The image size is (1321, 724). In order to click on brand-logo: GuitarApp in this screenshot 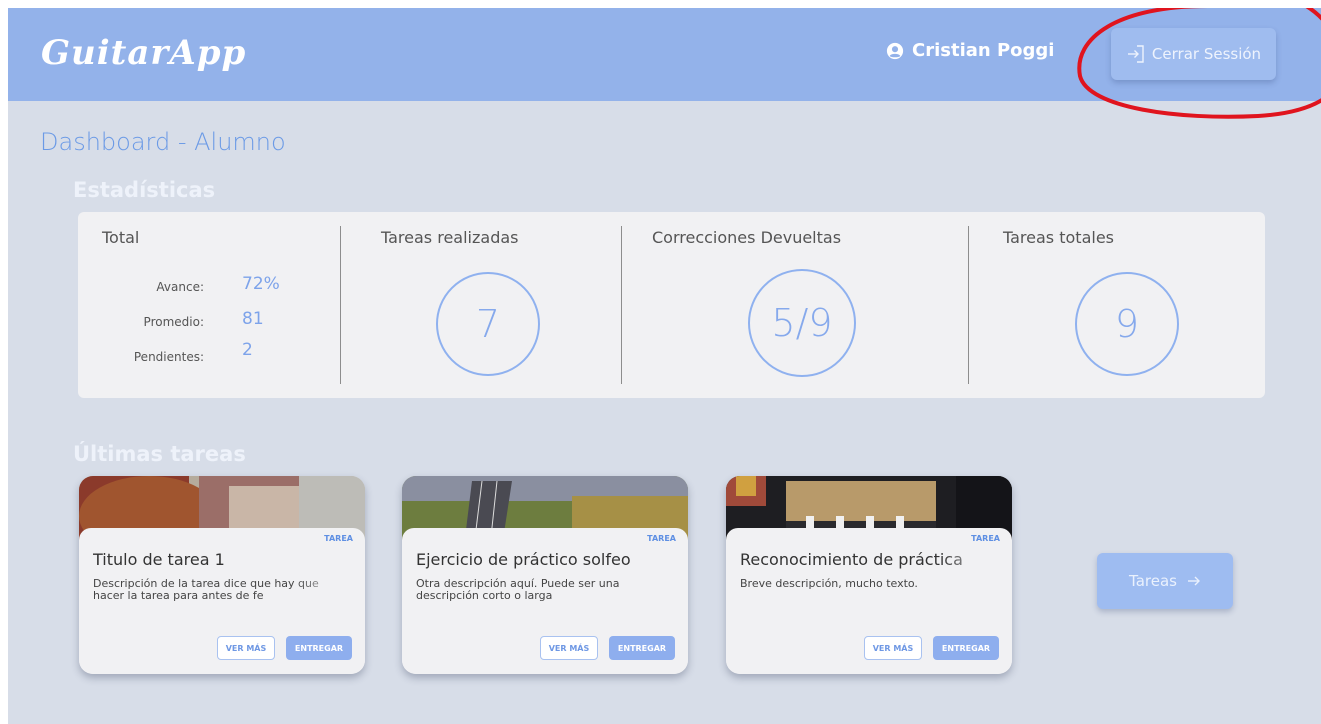, I will do `click(143, 53)`.